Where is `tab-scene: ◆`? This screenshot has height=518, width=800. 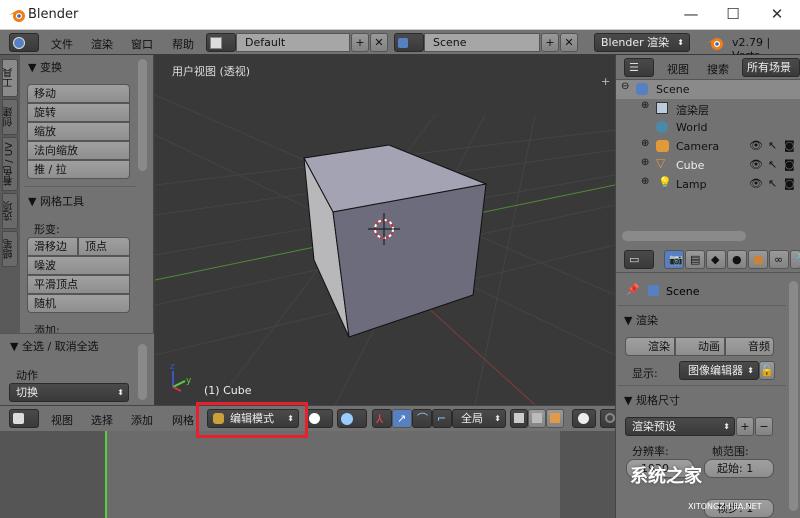
tab-scene: ◆ is located at coordinates (716, 259).